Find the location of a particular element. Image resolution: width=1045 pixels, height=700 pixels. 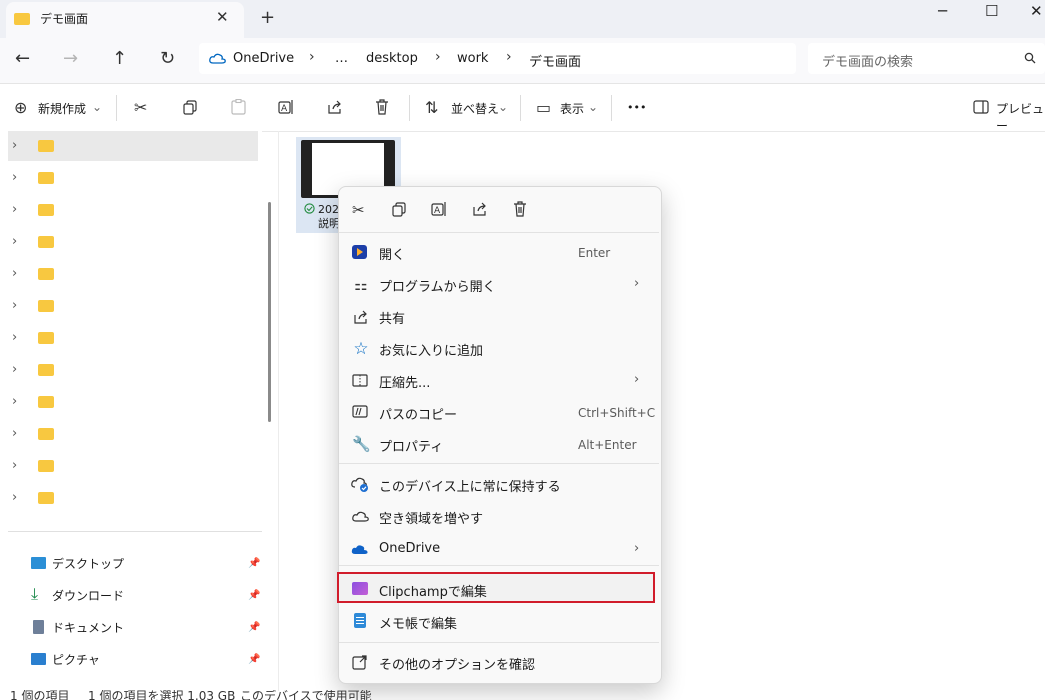

up-icon: ↑ is located at coordinates (119, 58).